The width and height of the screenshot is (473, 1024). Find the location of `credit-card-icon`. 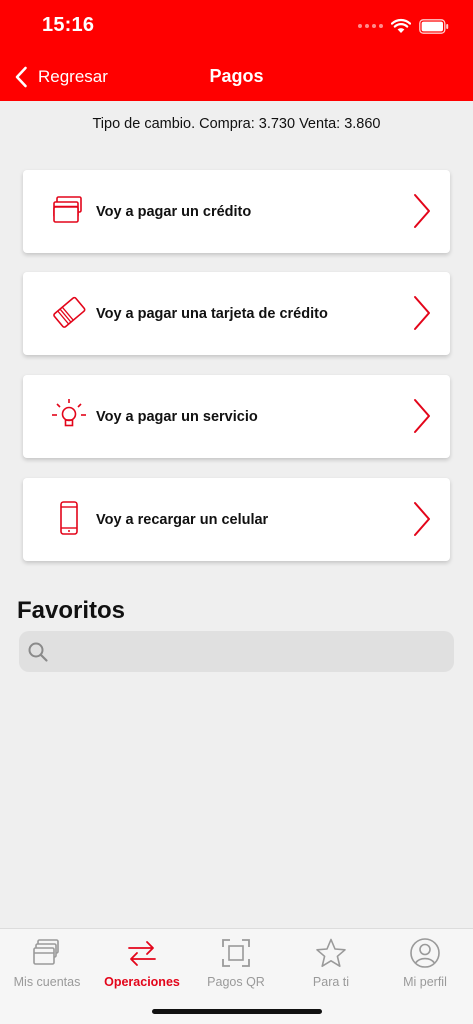

credit-card-icon is located at coordinates (69, 312).